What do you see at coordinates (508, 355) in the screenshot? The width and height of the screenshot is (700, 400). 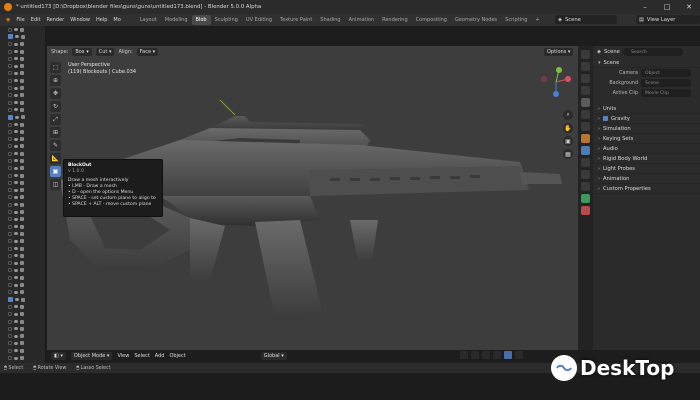 I see `solid-shading-icon` at bounding box center [508, 355].